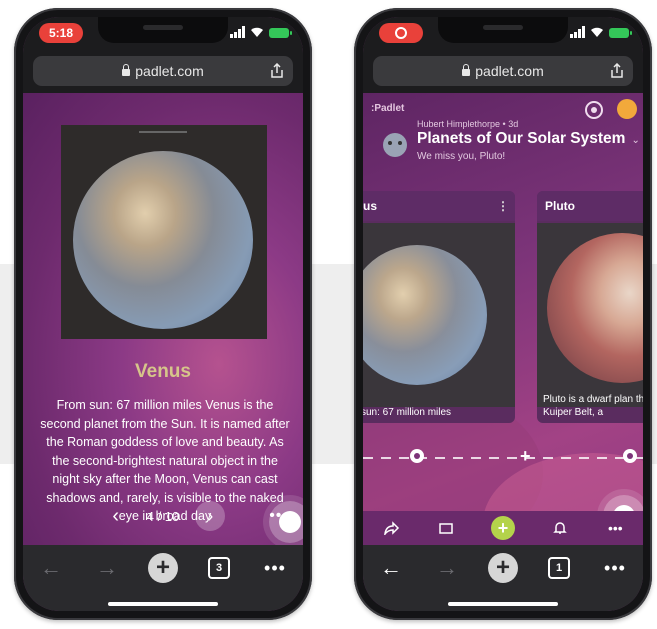 The image size is (657, 629). Describe the element at coordinates (401, 33) in the screenshot. I see `recording-indicator` at that location.